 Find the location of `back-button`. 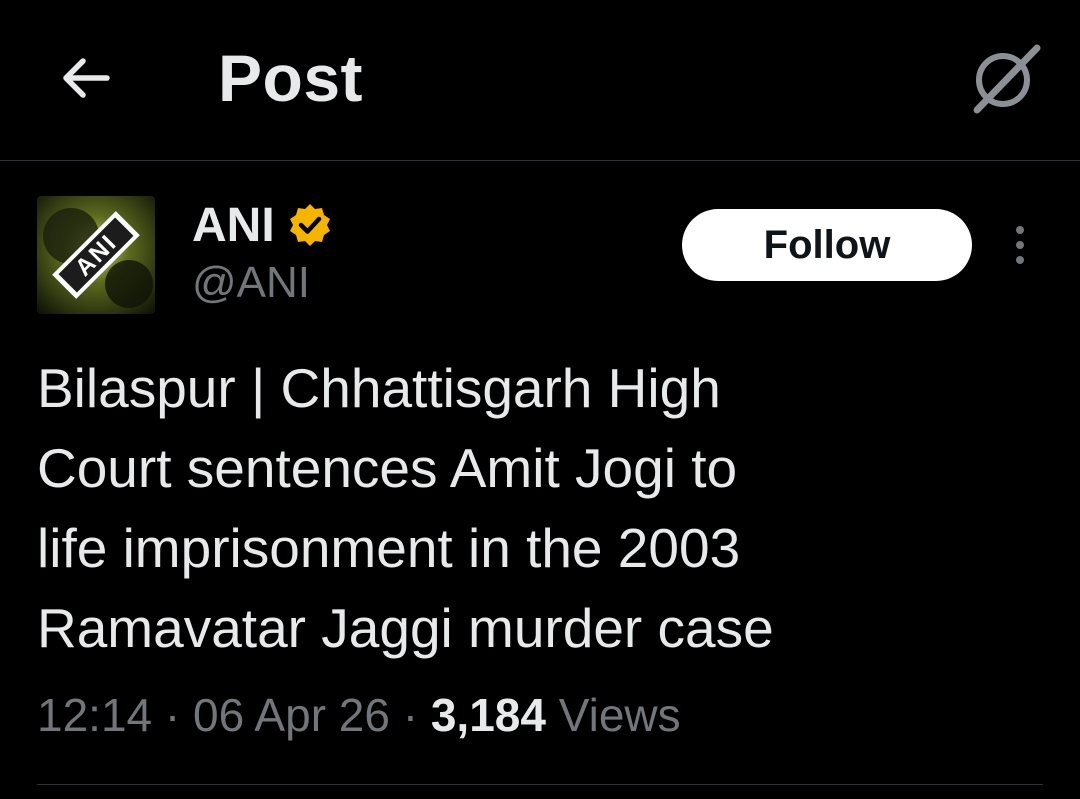

back-button is located at coordinates (85, 78).